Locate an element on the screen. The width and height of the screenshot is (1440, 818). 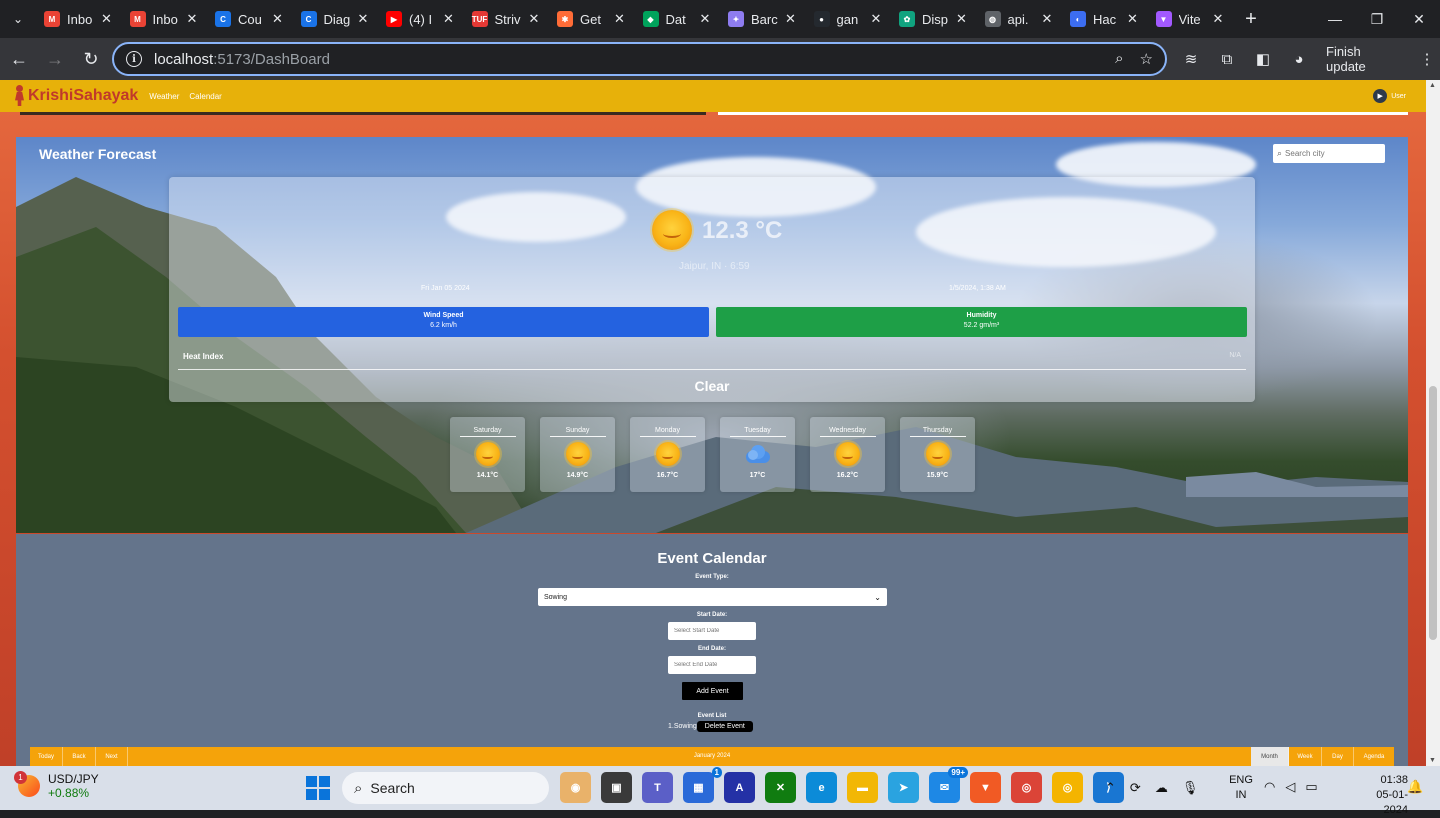
browser-tab: ✿ Disp ✕ is located at coordinates (934, 19).